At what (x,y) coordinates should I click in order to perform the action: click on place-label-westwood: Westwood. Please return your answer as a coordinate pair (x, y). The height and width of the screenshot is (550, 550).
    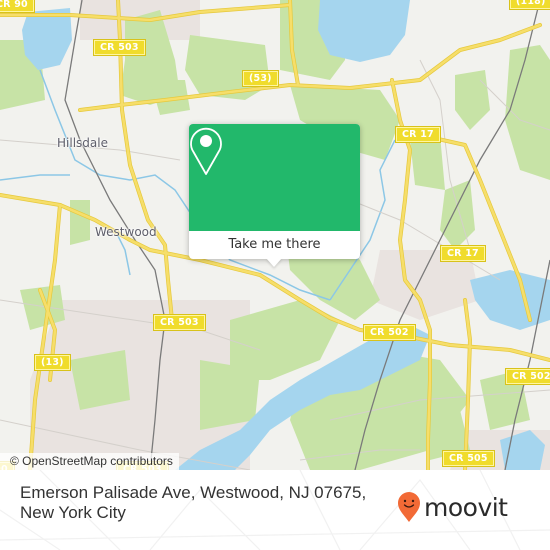
    Looking at the image, I should click on (126, 232).